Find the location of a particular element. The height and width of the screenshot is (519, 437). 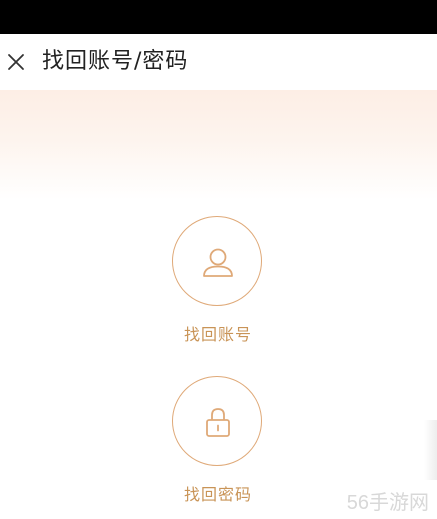

watermark-shadow is located at coordinates (430, 450).